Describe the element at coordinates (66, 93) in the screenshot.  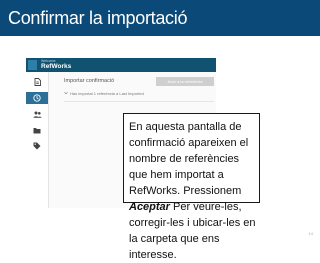
I see `chevron-down-icon` at that location.